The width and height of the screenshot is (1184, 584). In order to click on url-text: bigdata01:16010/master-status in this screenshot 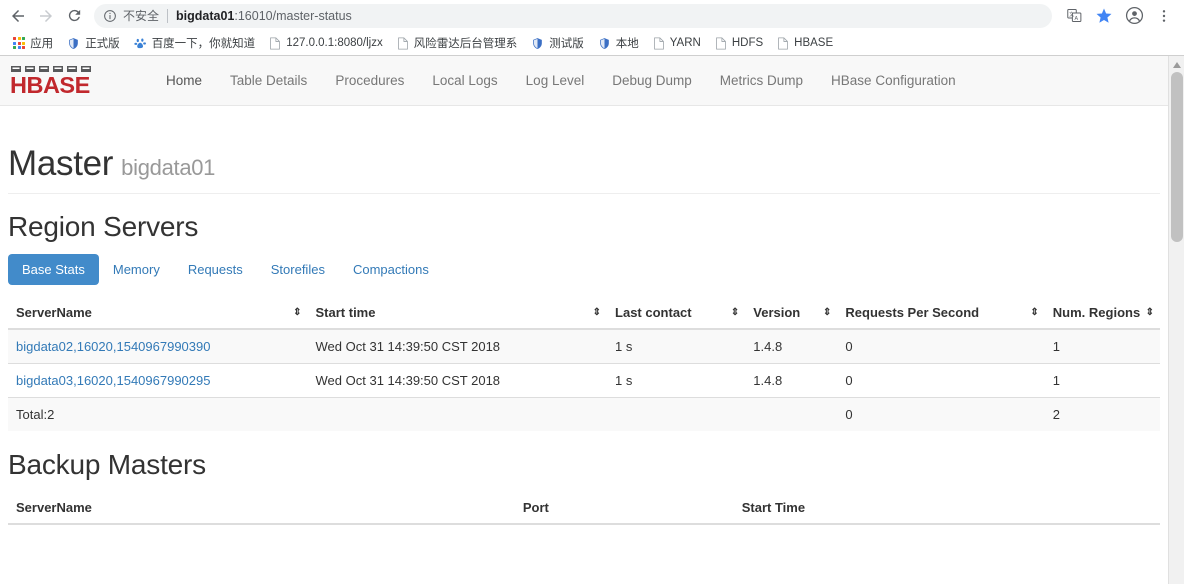, I will do `click(609, 16)`.